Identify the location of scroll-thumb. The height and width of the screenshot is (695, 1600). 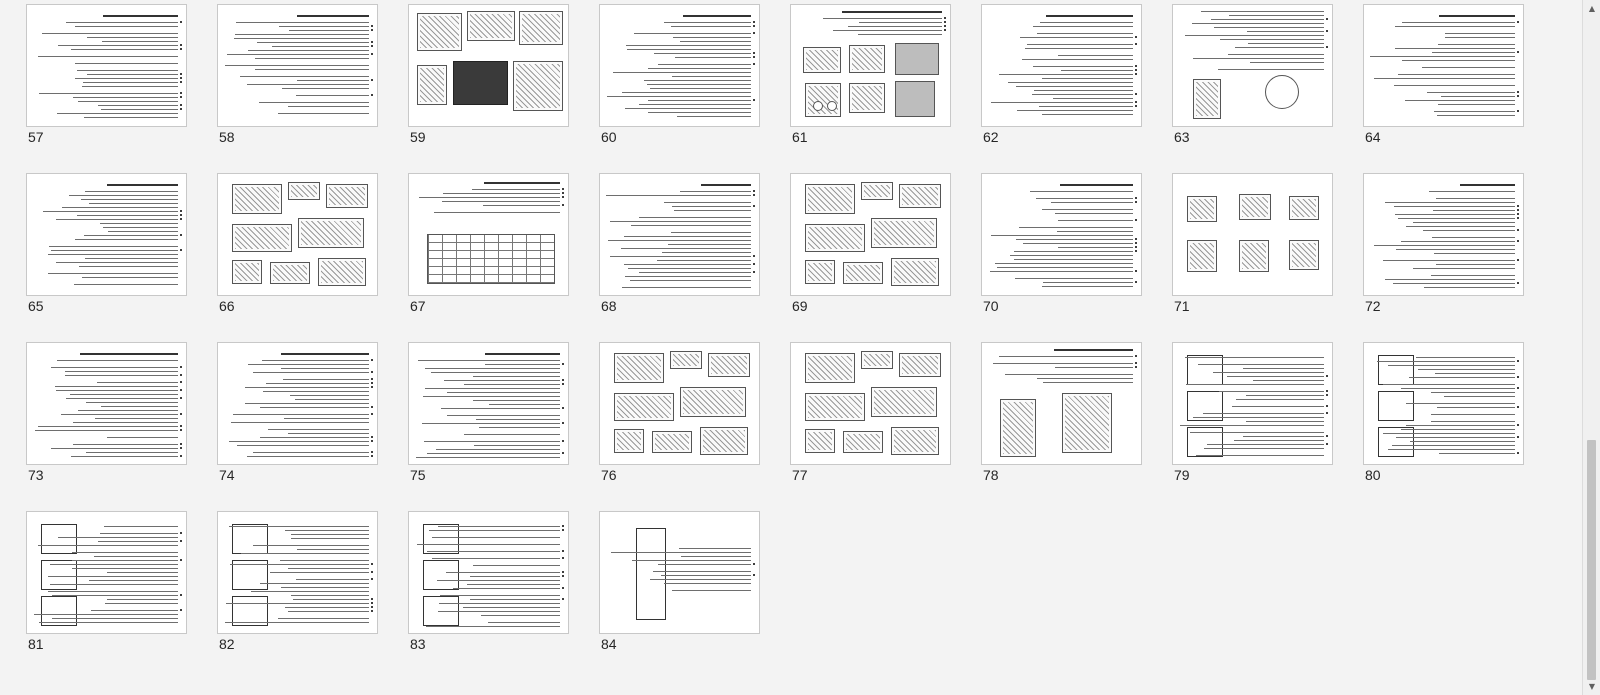
(1591, 560).